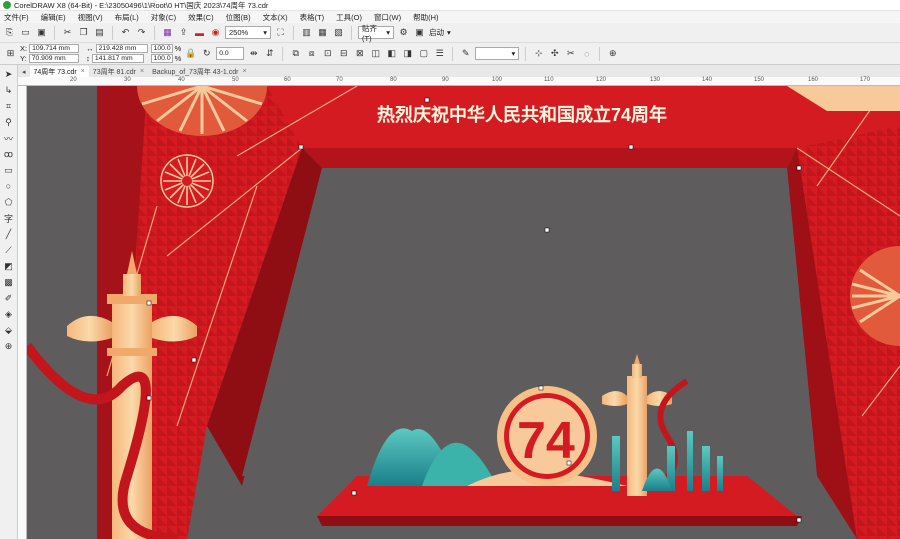  What do you see at coordinates (199, 71) in the screenshot?
I see `tab-document-3: Backup_of_73周年 43-1.cdr ×` at bounding box center [199, 71].